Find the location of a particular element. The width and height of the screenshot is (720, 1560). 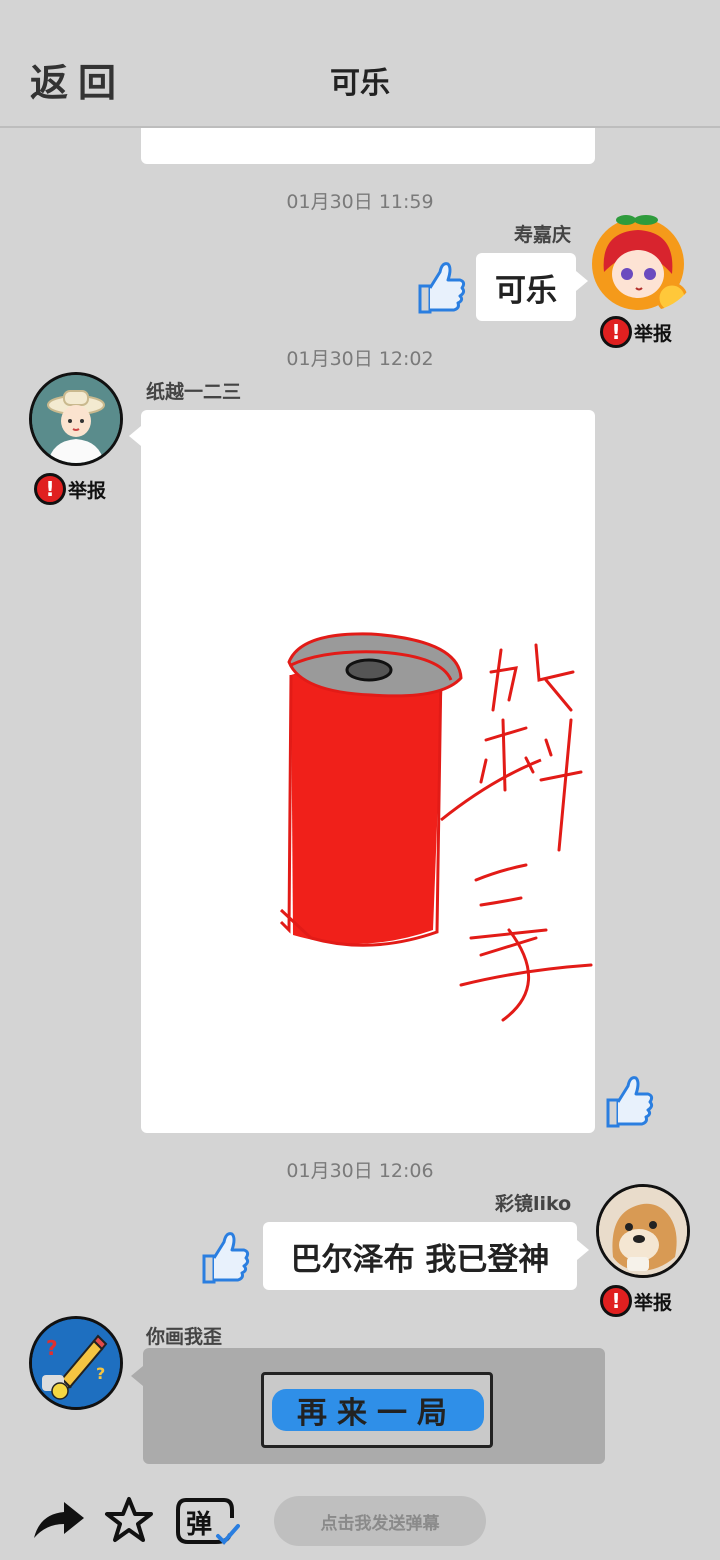

message-timestamp: 01月30日 12:02 is located at coordinates (360, 359).